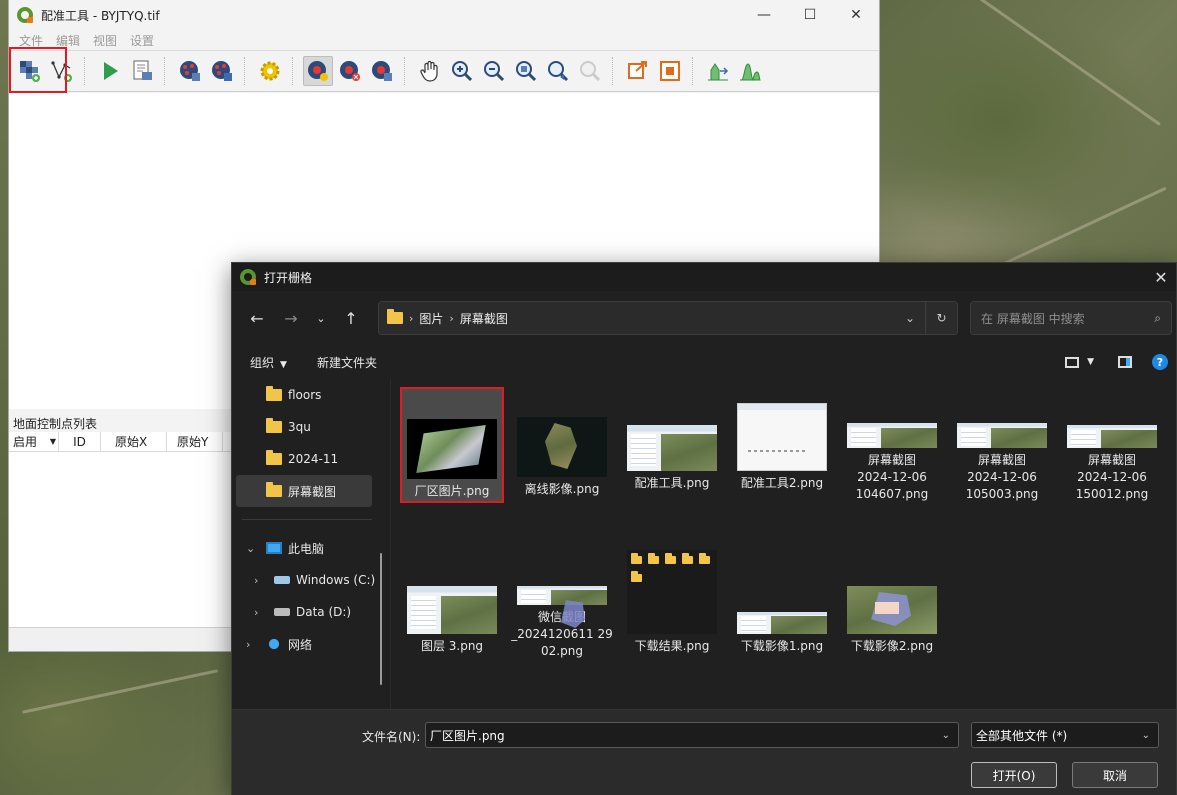  What do you see at coordinates (1002, 445) in the screenshot?
I see `file-item: 屏幕截图 2024-12-06 105003.png` at bounding box center [1002, 445].